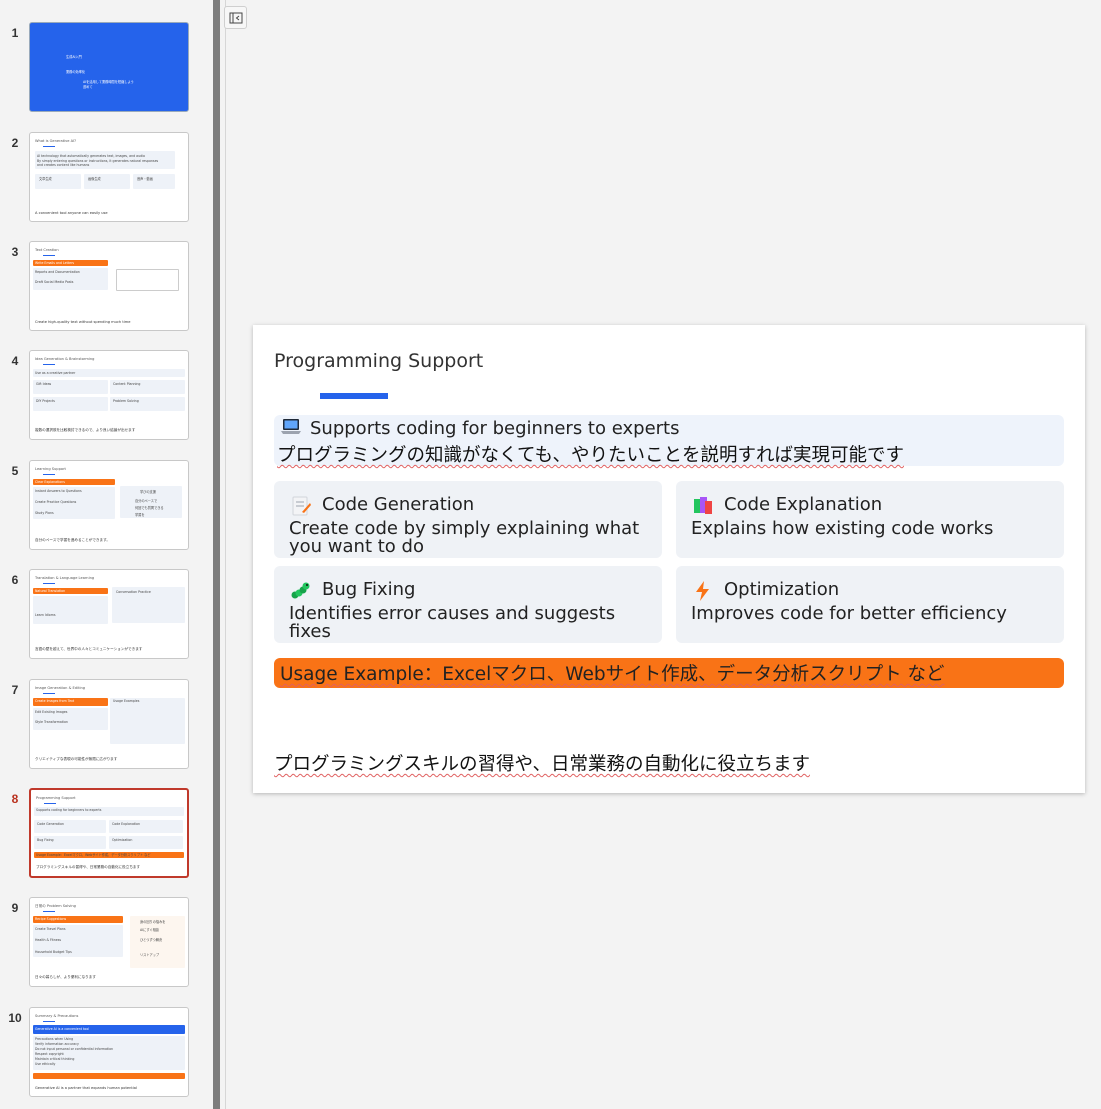 The width and height of the screenshot is (1101, 1109). I want to click on thumb-text: Respect copyright, so click(49, 1054).